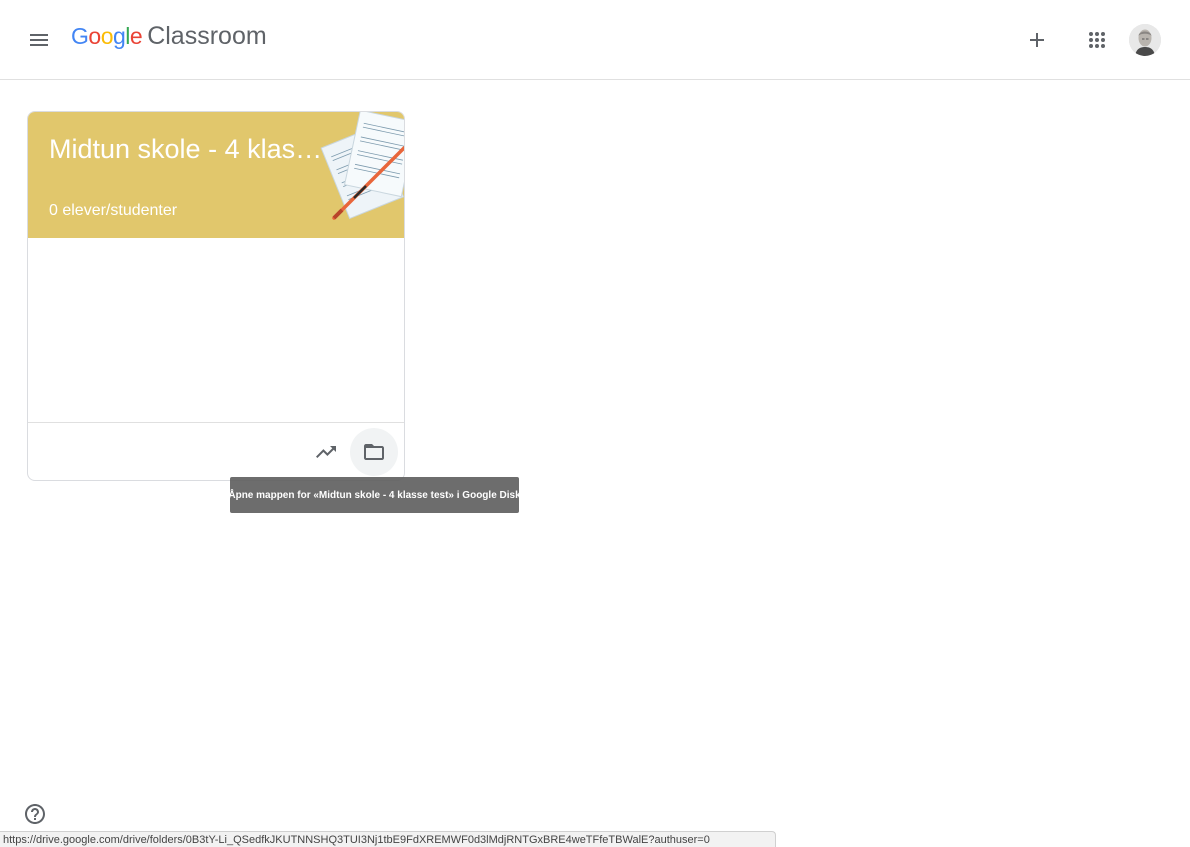 This screenshot has height=847, width=1190. I want to click on open-drive-folder-button, so click(374, 452).